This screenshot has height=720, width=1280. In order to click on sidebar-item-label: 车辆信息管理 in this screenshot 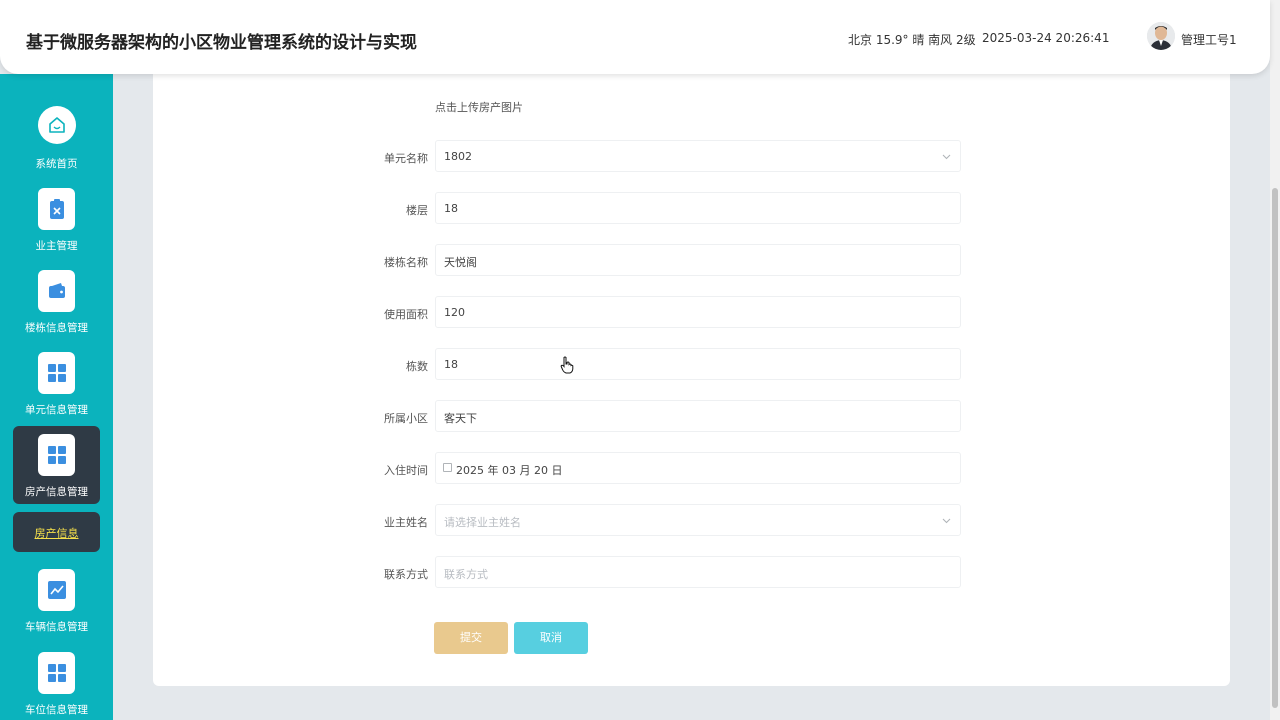, I will do `click(56, 627)`.